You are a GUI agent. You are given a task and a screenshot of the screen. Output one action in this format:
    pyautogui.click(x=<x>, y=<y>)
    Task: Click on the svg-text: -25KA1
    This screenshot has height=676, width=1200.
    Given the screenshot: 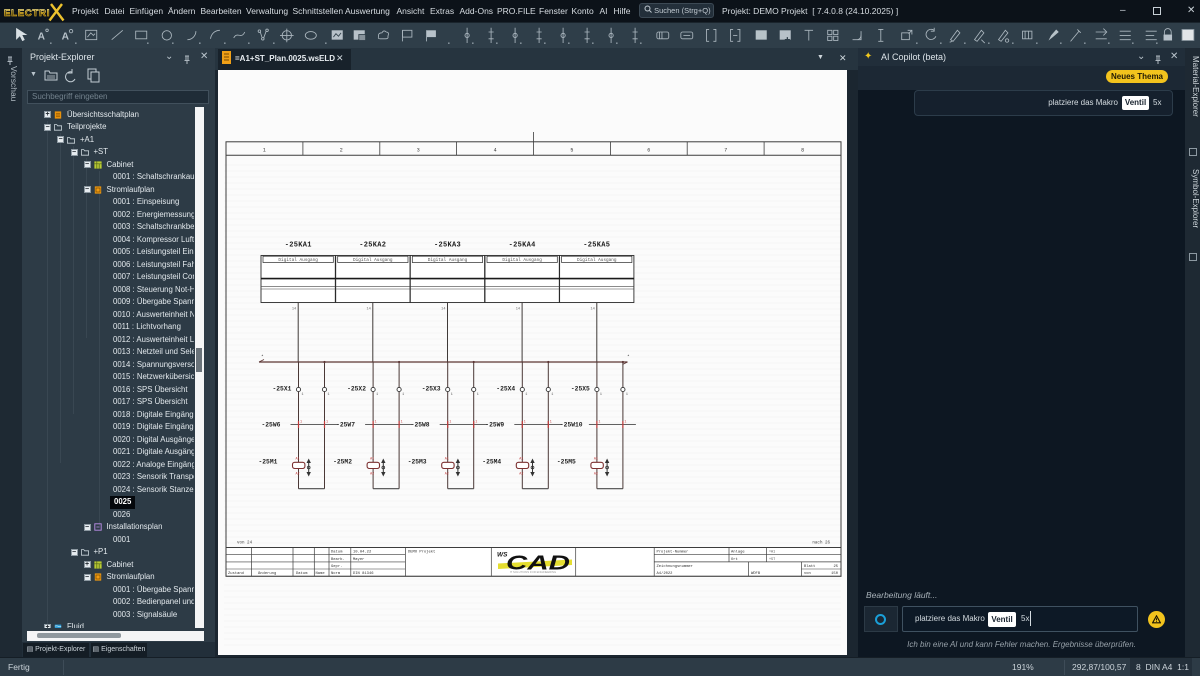 What is the action you would take?
    pyautogui.click(x=298, y=246)
    